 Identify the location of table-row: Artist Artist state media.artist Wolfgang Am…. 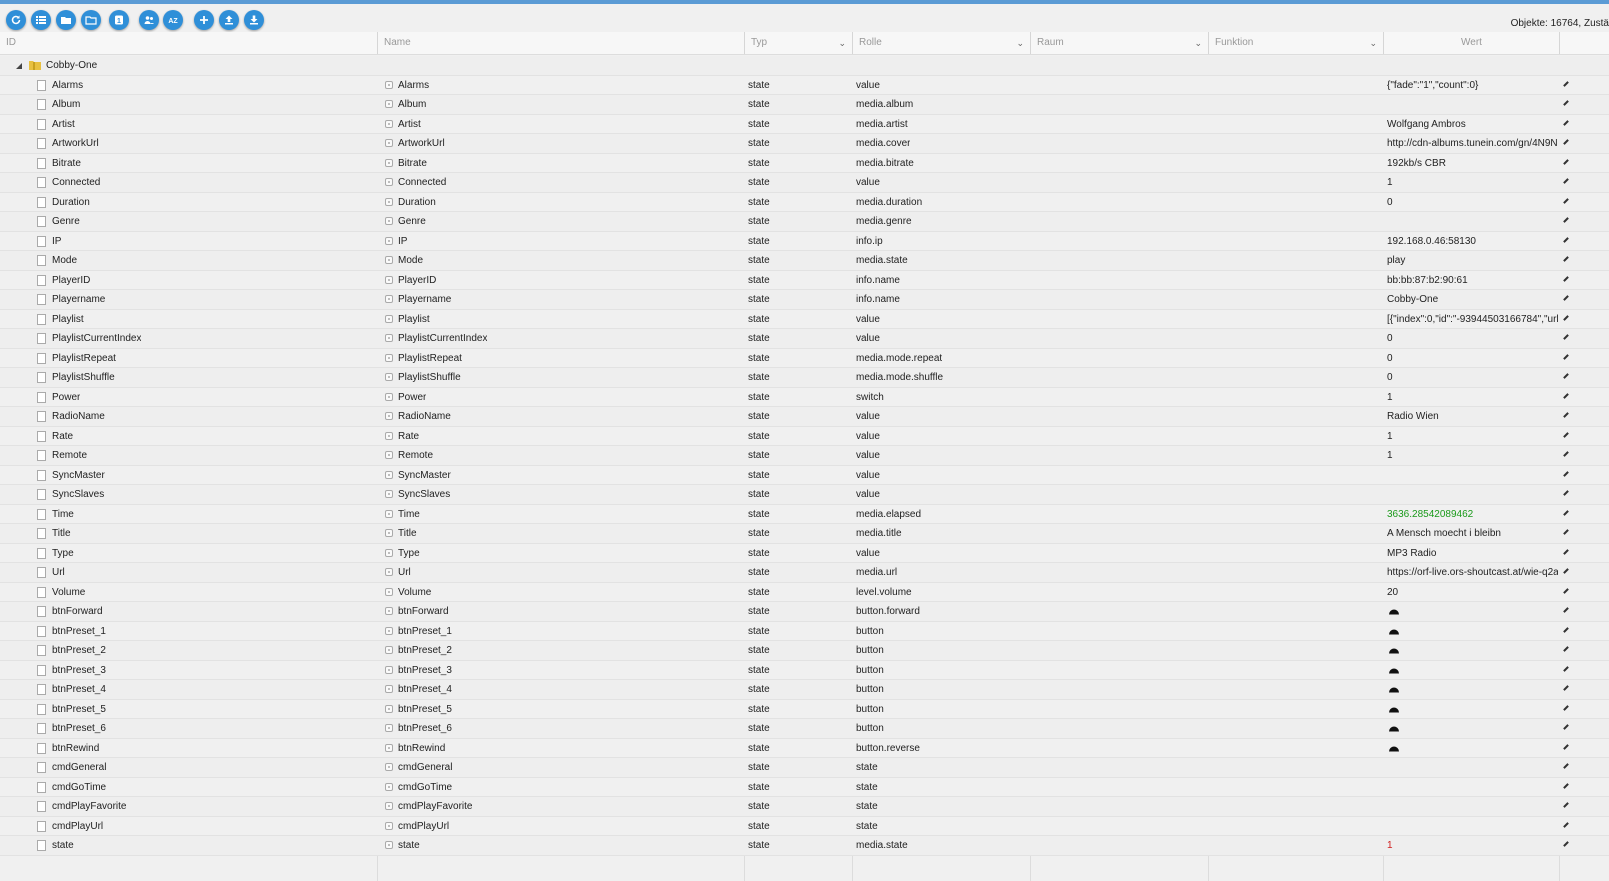
(804, 124).